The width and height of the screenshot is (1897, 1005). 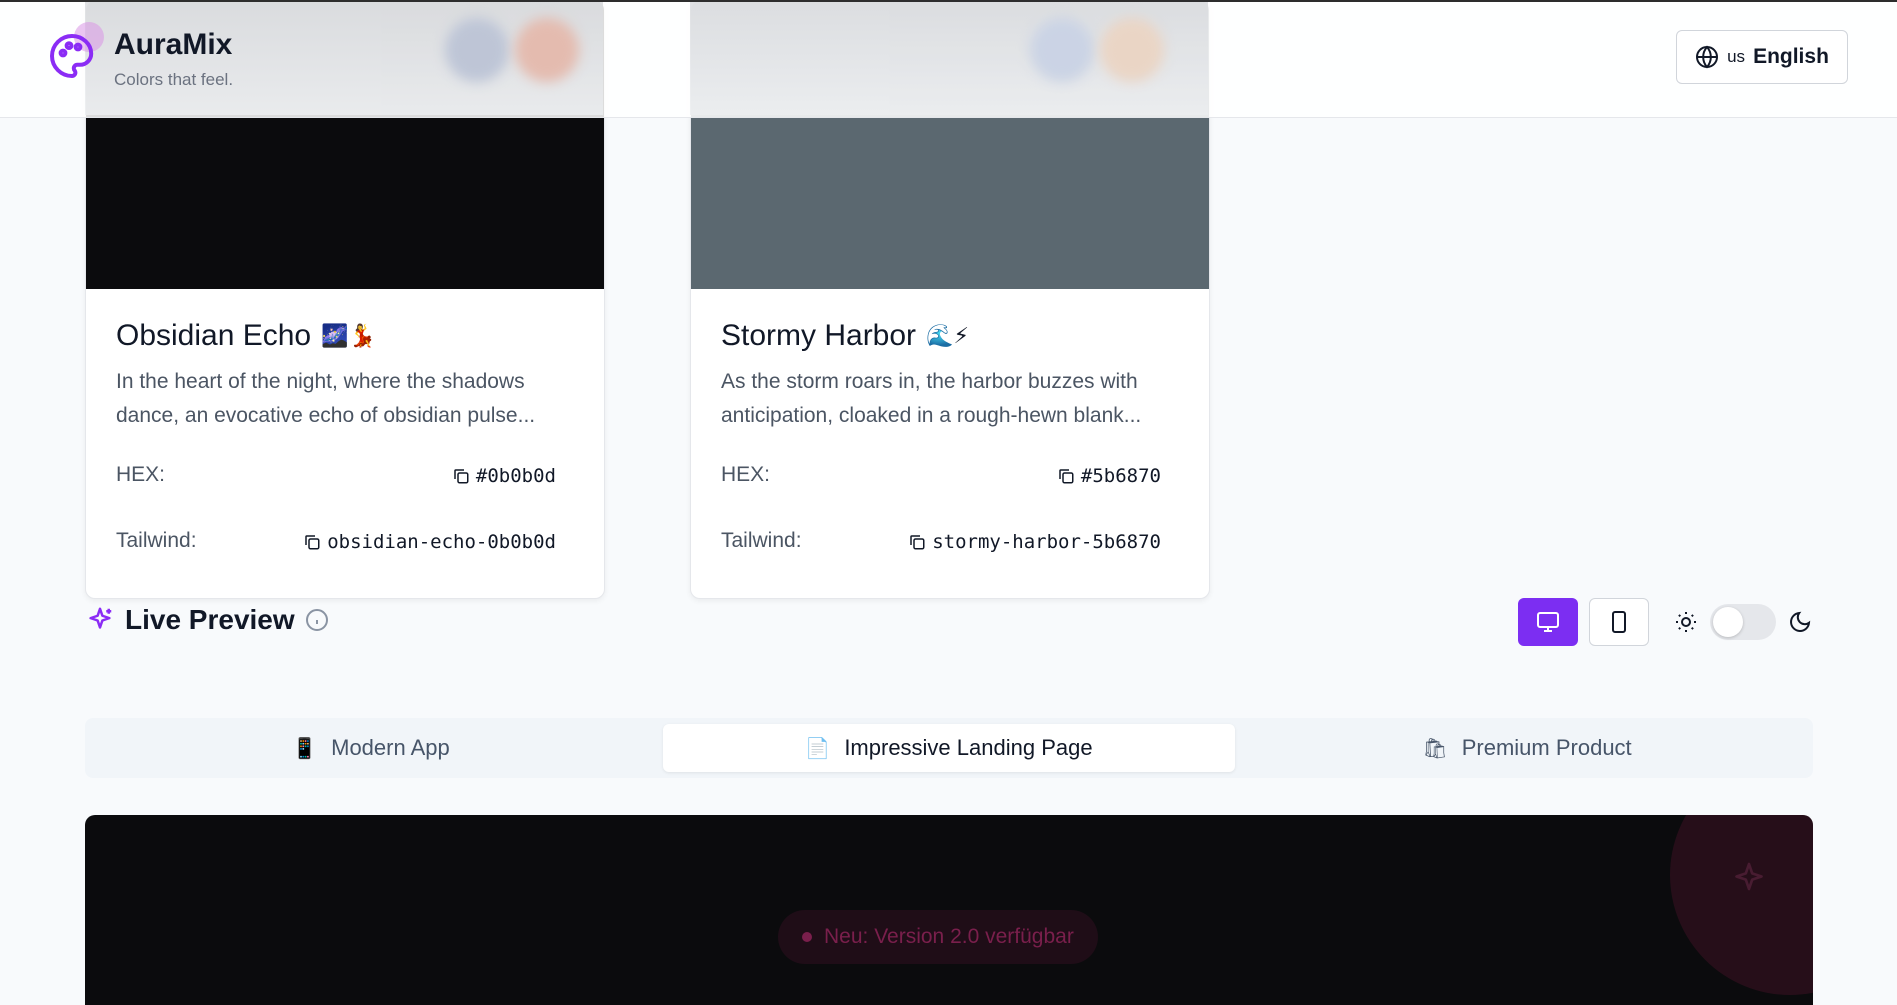 I want to click on tab-label: Impressive Landing Page, so click(x=968, y=747).